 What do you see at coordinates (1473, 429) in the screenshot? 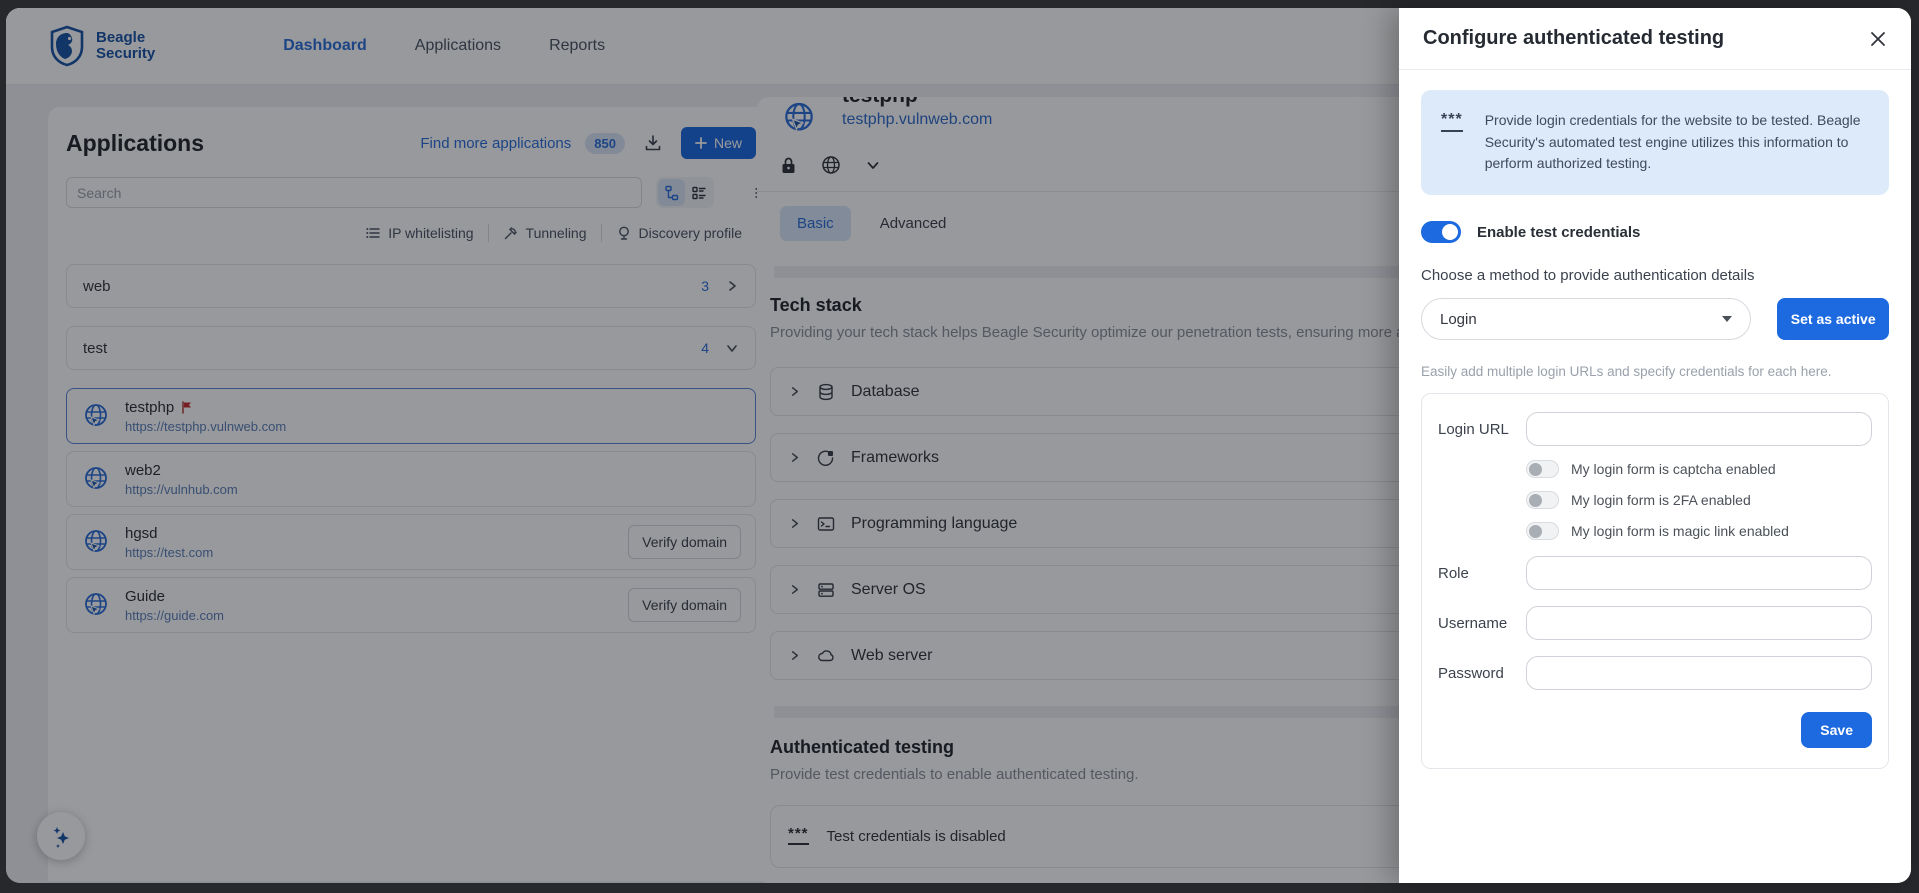
I see `login-url-label: Login URL` at bounding box center [1473, 429].